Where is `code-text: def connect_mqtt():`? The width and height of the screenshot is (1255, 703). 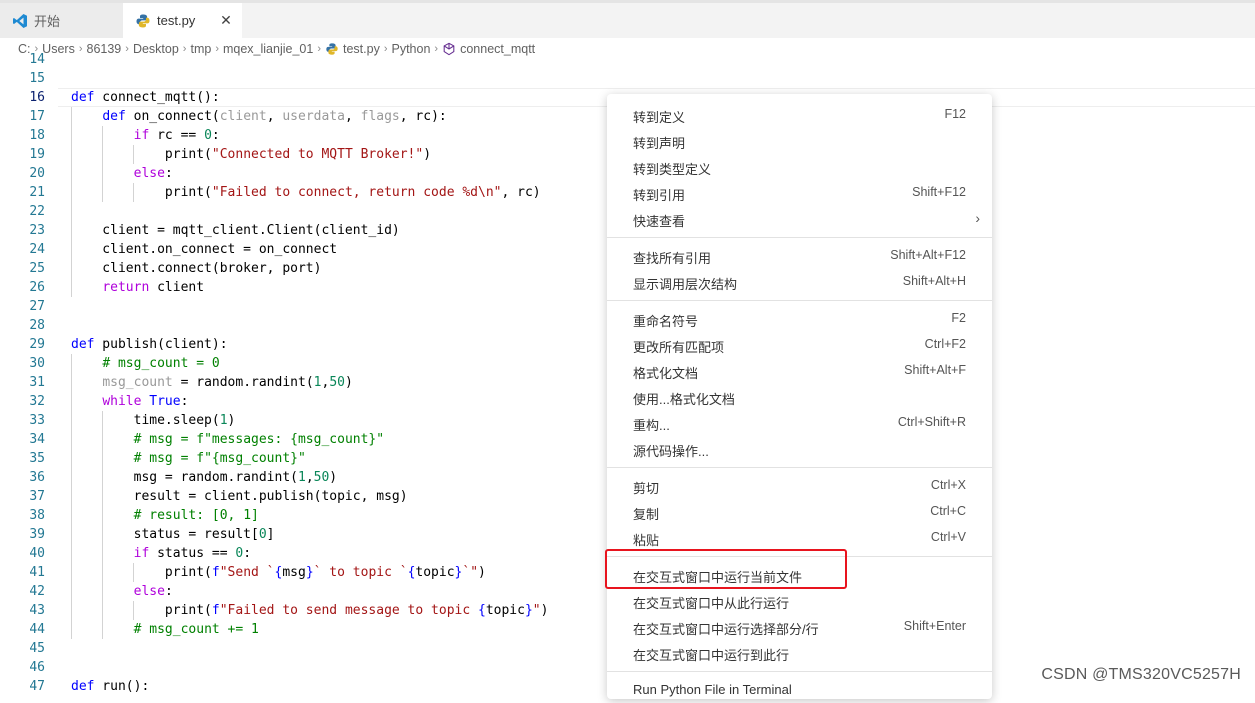 code-text: def connect_mqtt(): is located at coordinates (145, 97).